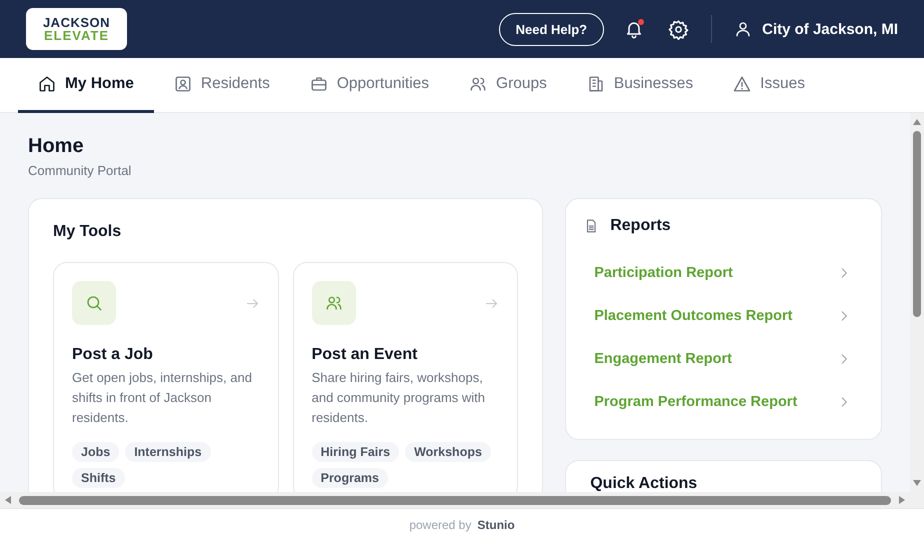  What do you see at coordinates (440, 525) in the screenshot?
I see `footer-text: powered by` at bounding box center [440, 525].